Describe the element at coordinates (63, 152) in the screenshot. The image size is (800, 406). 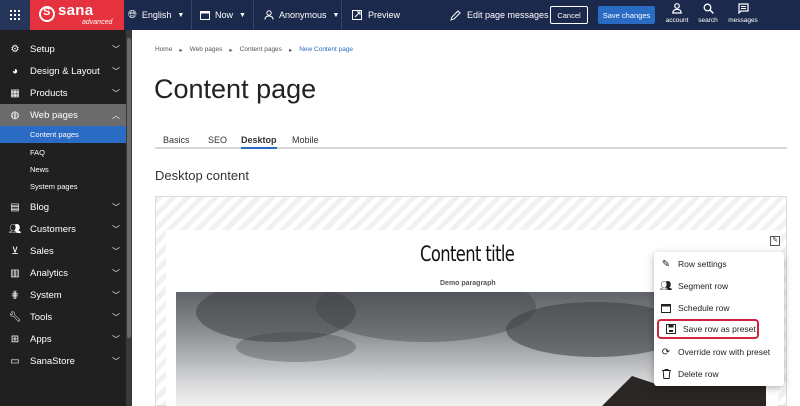
I see `sidebar-subitem-faq: FAQ` at that location.